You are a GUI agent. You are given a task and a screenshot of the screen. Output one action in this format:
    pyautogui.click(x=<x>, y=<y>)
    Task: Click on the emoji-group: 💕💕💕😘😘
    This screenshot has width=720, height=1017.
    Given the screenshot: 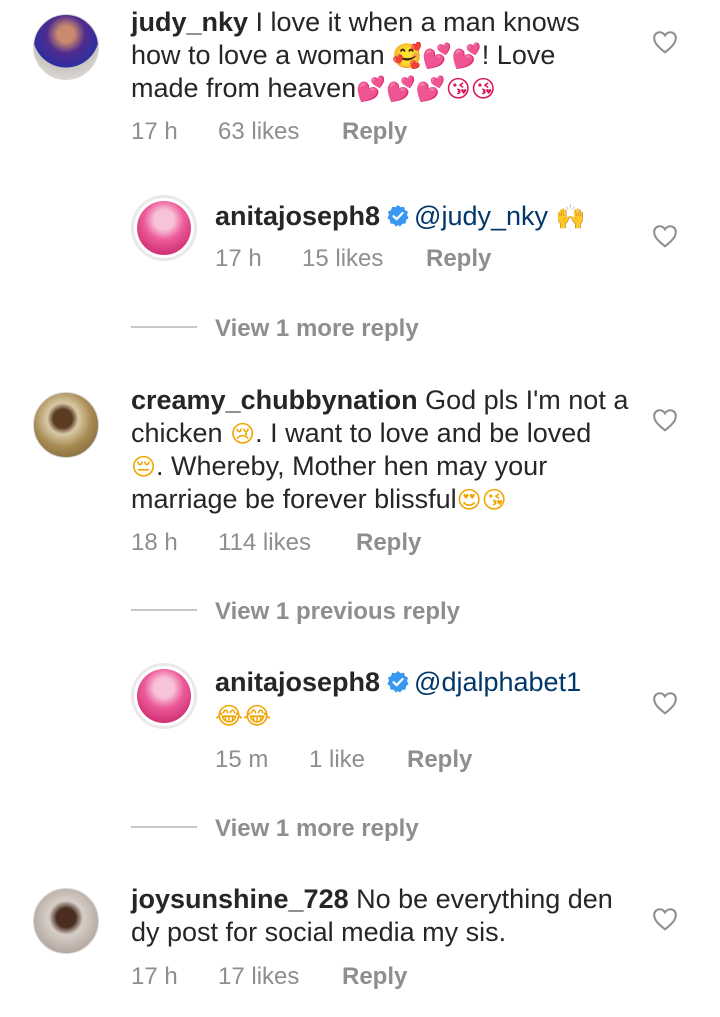 What is the action you would take?
    pyautogui.click(x=426, y=89)
    